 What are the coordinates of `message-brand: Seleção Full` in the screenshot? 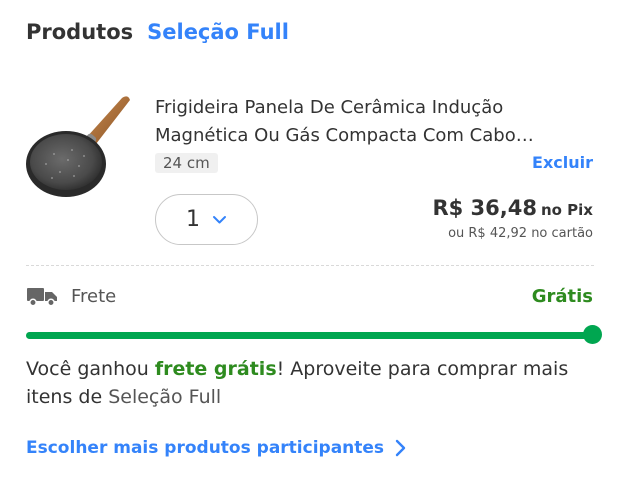 It's located at (165, 397).